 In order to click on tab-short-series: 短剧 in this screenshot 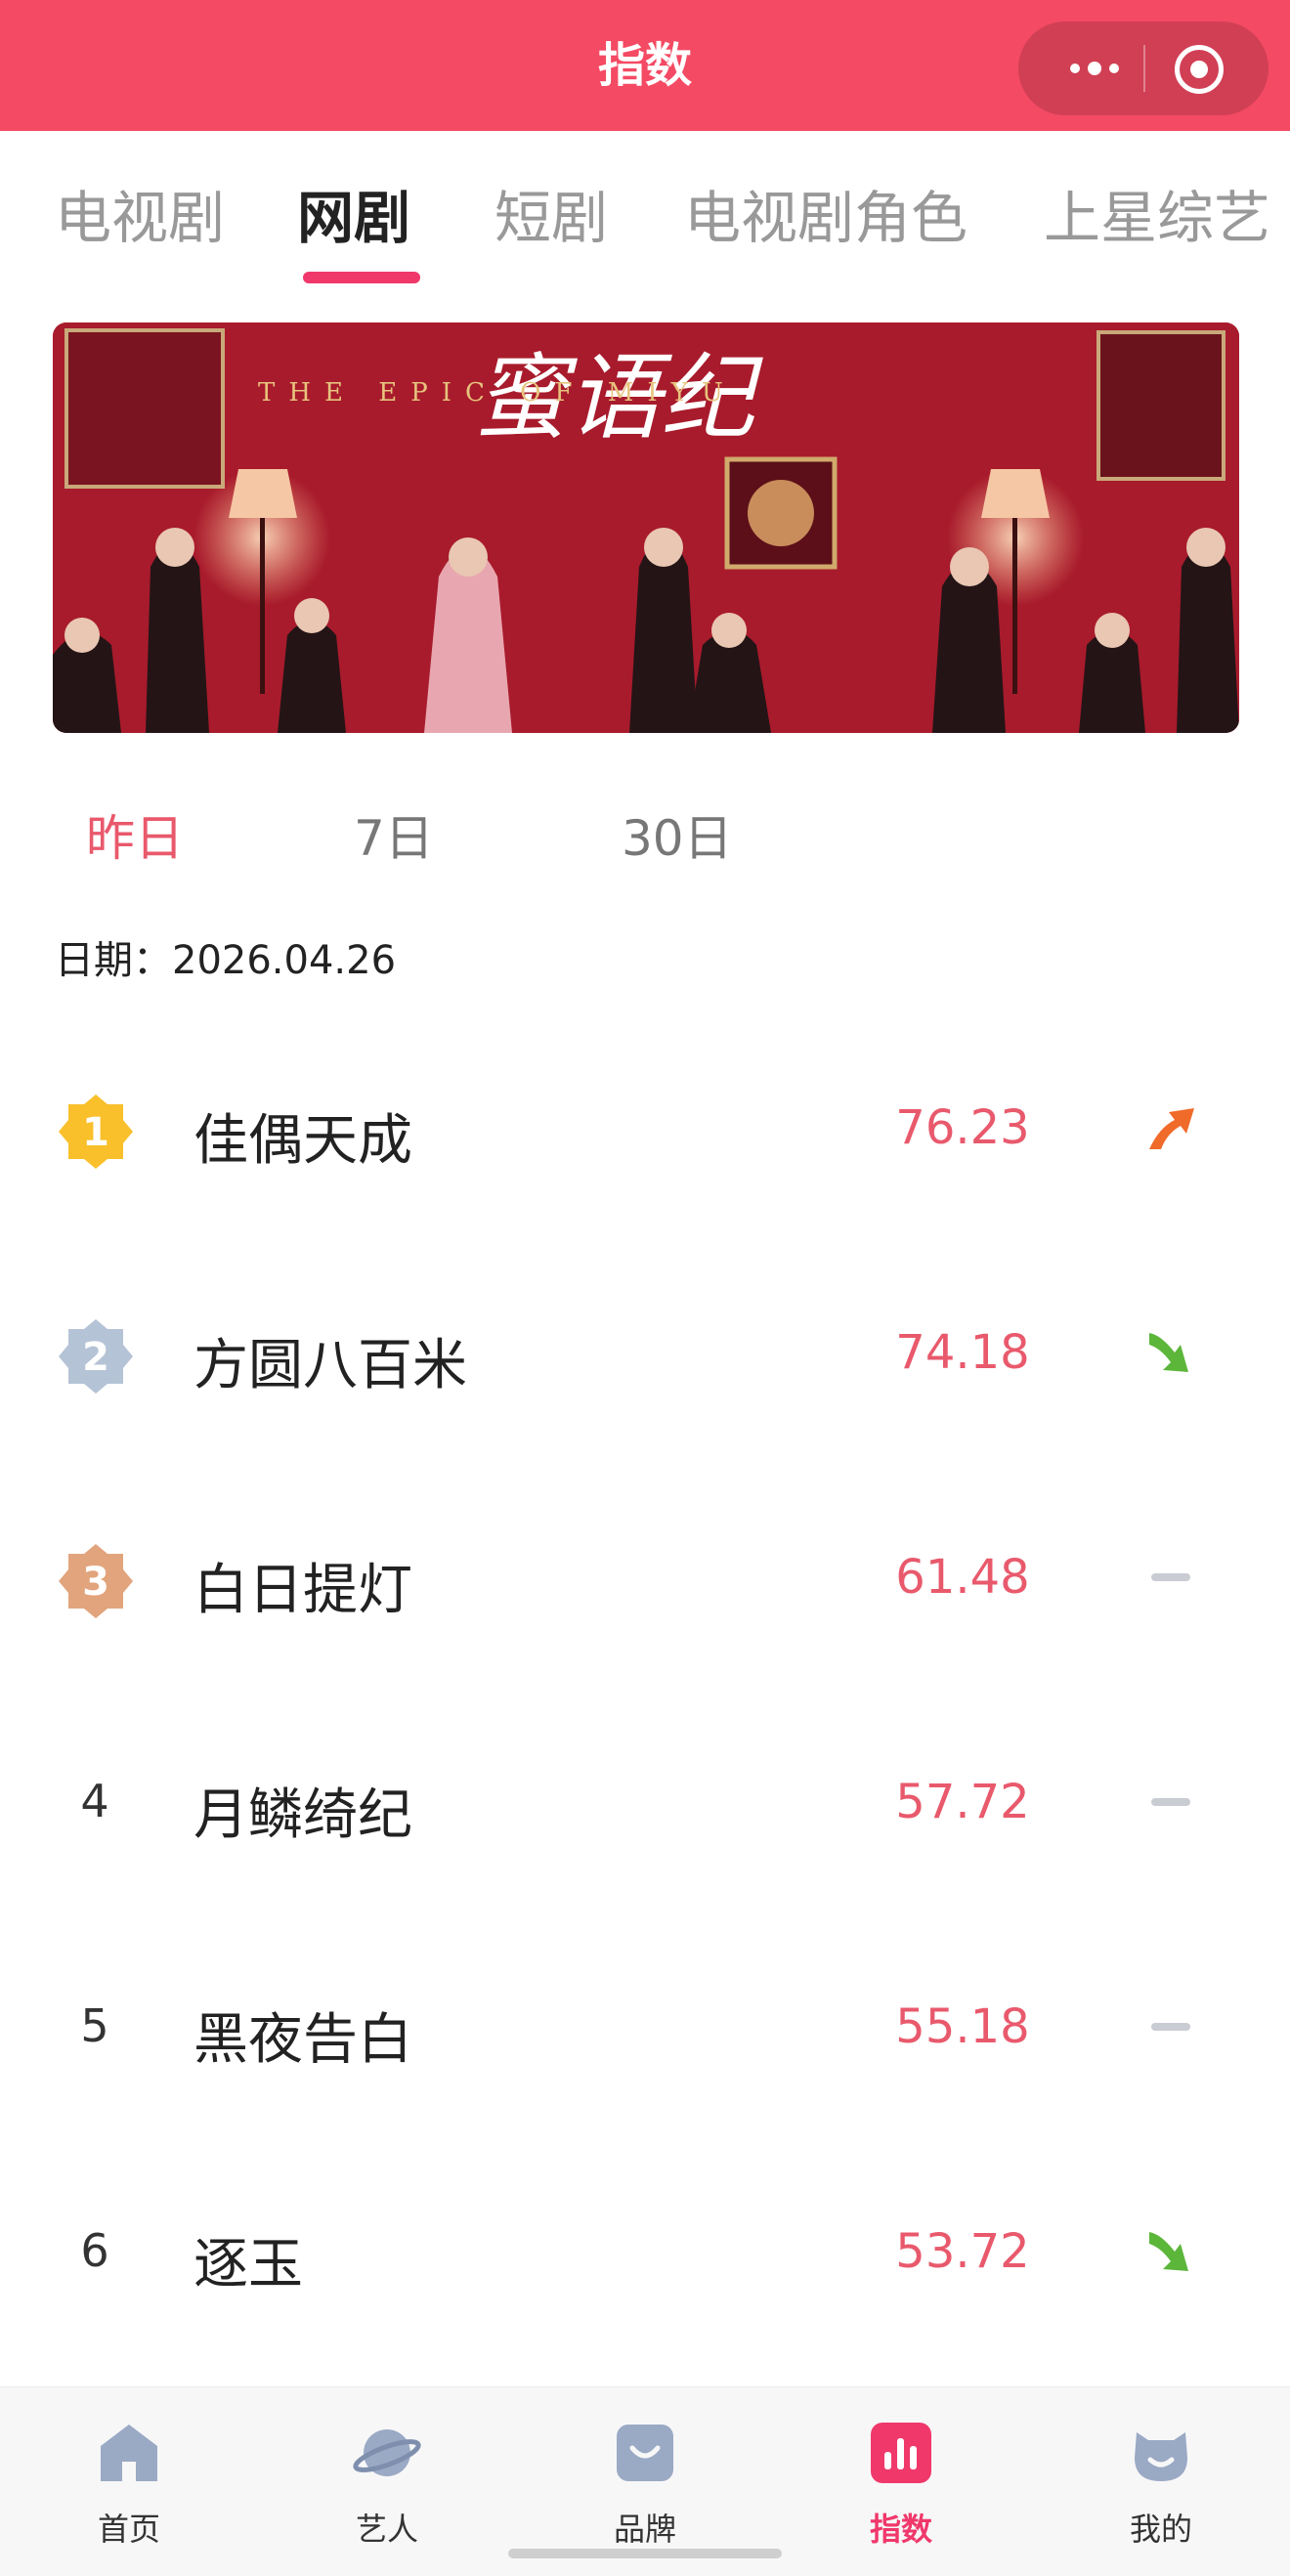, I will do `click(551, 213)`.